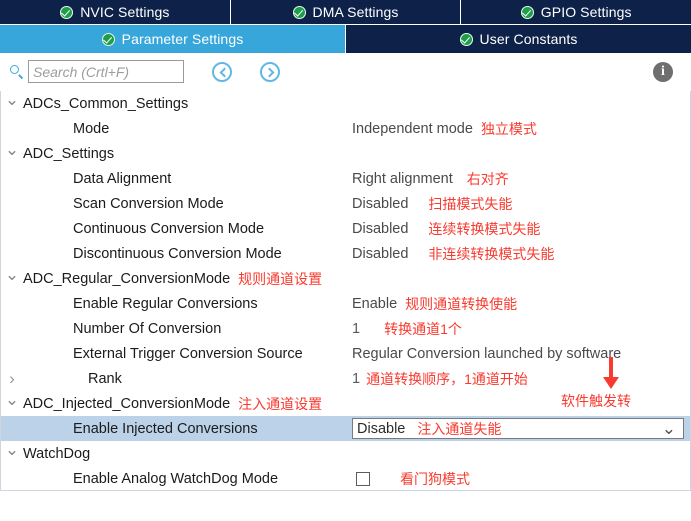 The width and height of the screenshot is (691, 521). I want to click on tree-row-value-cell: Independent mode 独立模式, so click(444, 129).